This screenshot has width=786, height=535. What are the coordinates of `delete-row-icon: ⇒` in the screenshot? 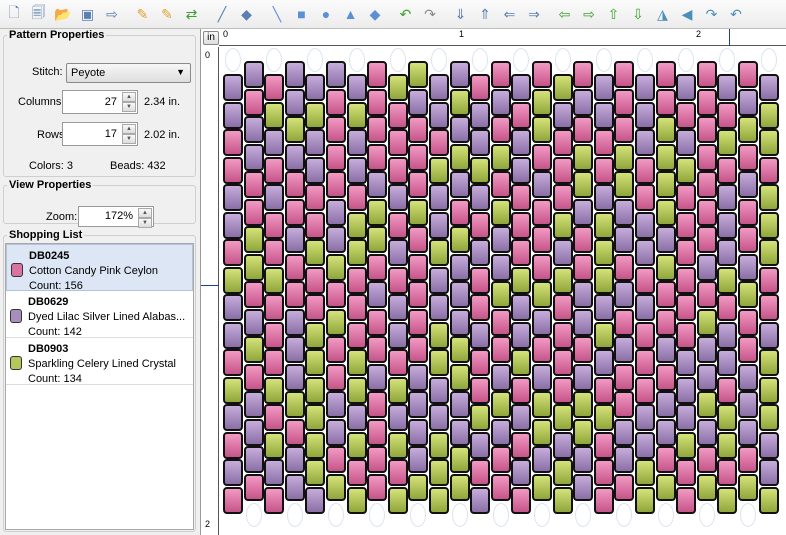 It's located at (534, 14).